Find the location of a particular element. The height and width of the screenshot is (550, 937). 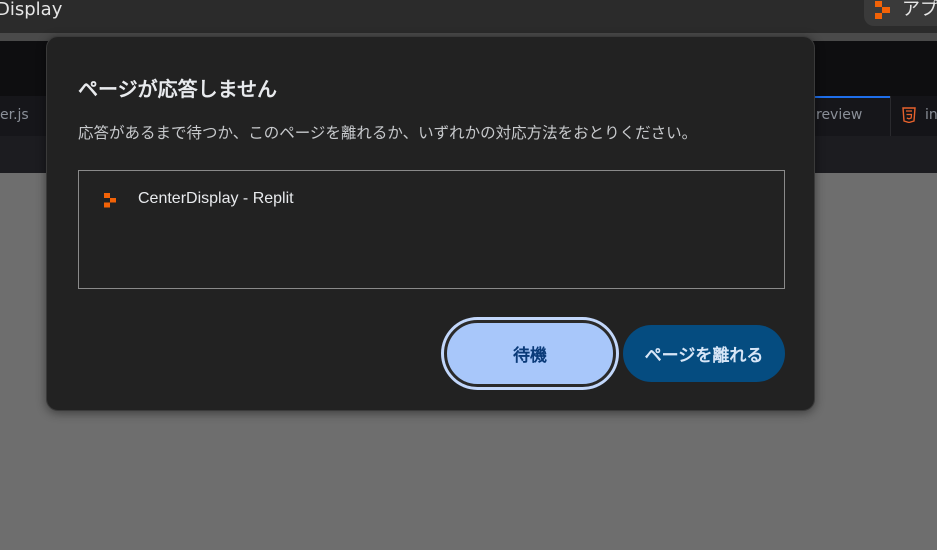

window-title: Display is located at coordinates (31, 10).